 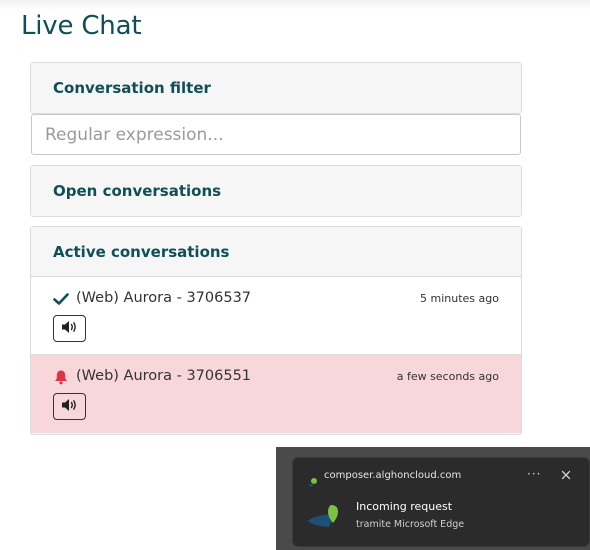 I want to click on site-favicon-icon, so click(x=313, y=479).